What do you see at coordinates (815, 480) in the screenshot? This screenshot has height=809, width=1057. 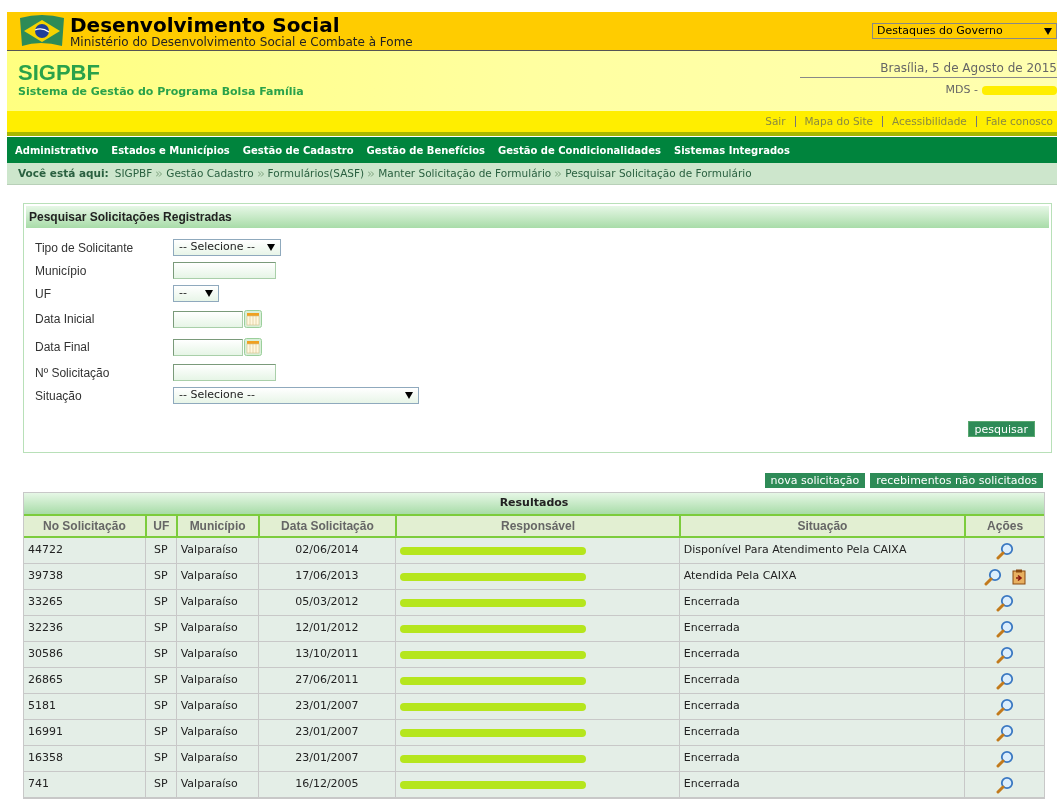 I see `action-button: nova solicitação` at bounding box center [815, 480].